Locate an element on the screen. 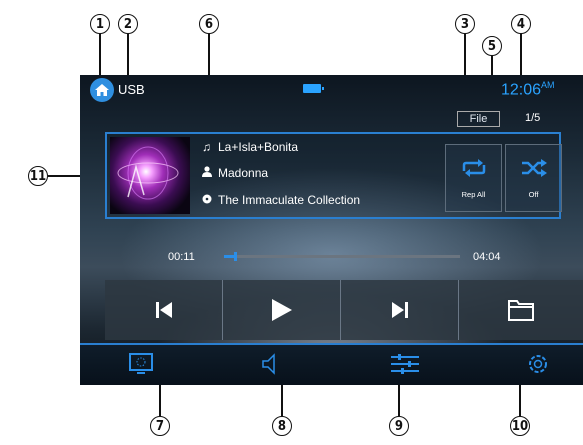  equalizer-button is located at coordinates (405, 366).